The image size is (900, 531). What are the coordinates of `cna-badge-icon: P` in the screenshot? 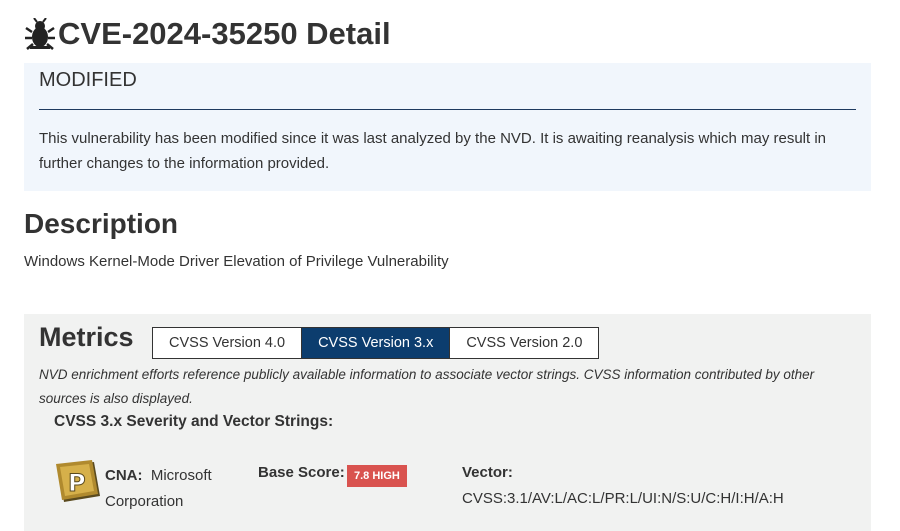 It's located at (79, 482).